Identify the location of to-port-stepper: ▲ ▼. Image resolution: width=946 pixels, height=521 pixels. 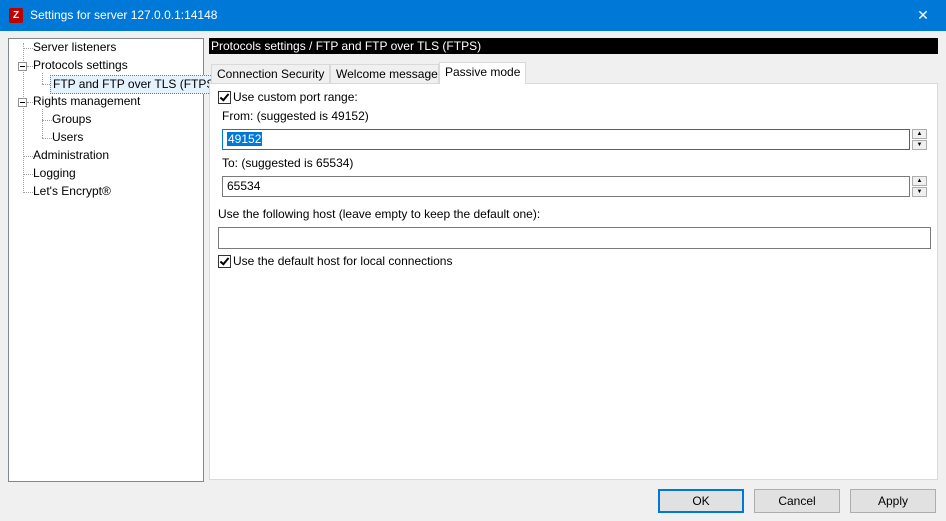
(920, 186).